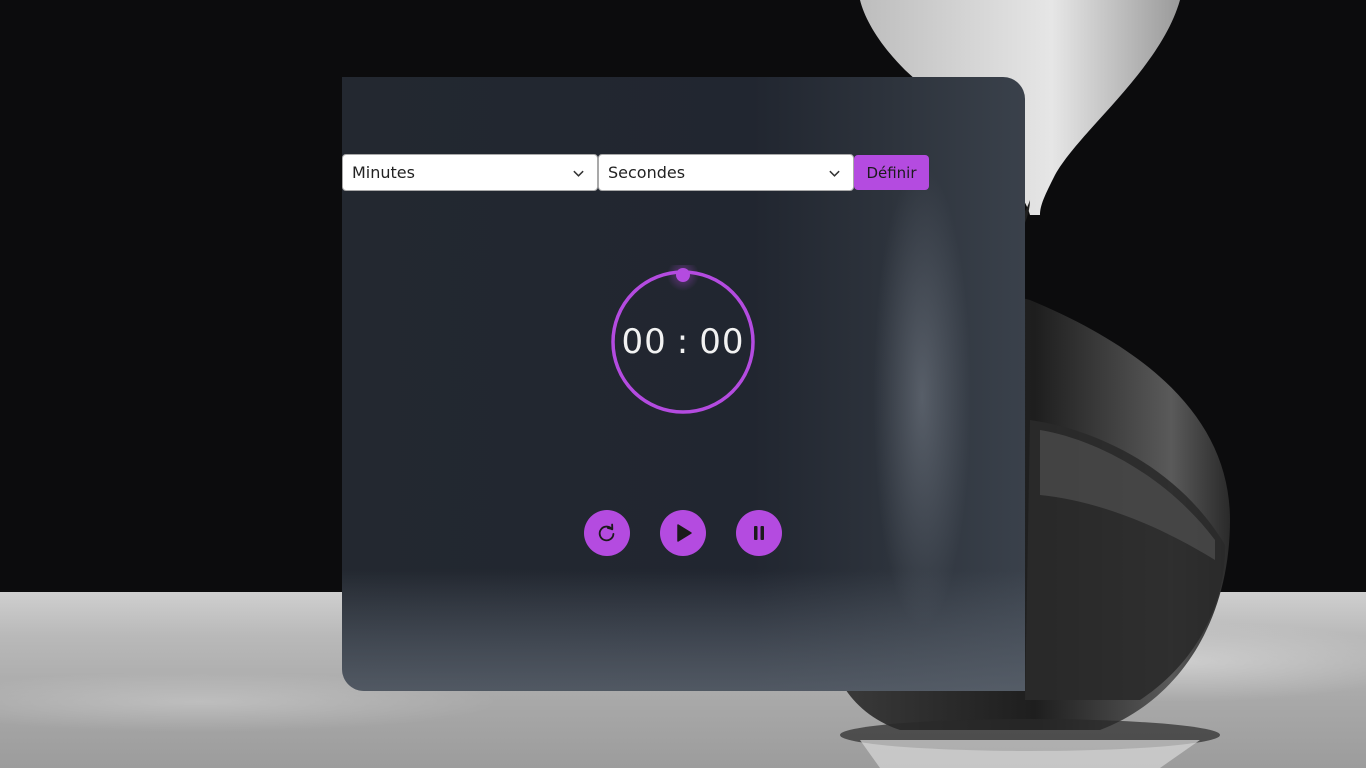 The width and height of the screenshot is (1366, 768). I want to click on play-icon, so click(684, 533).